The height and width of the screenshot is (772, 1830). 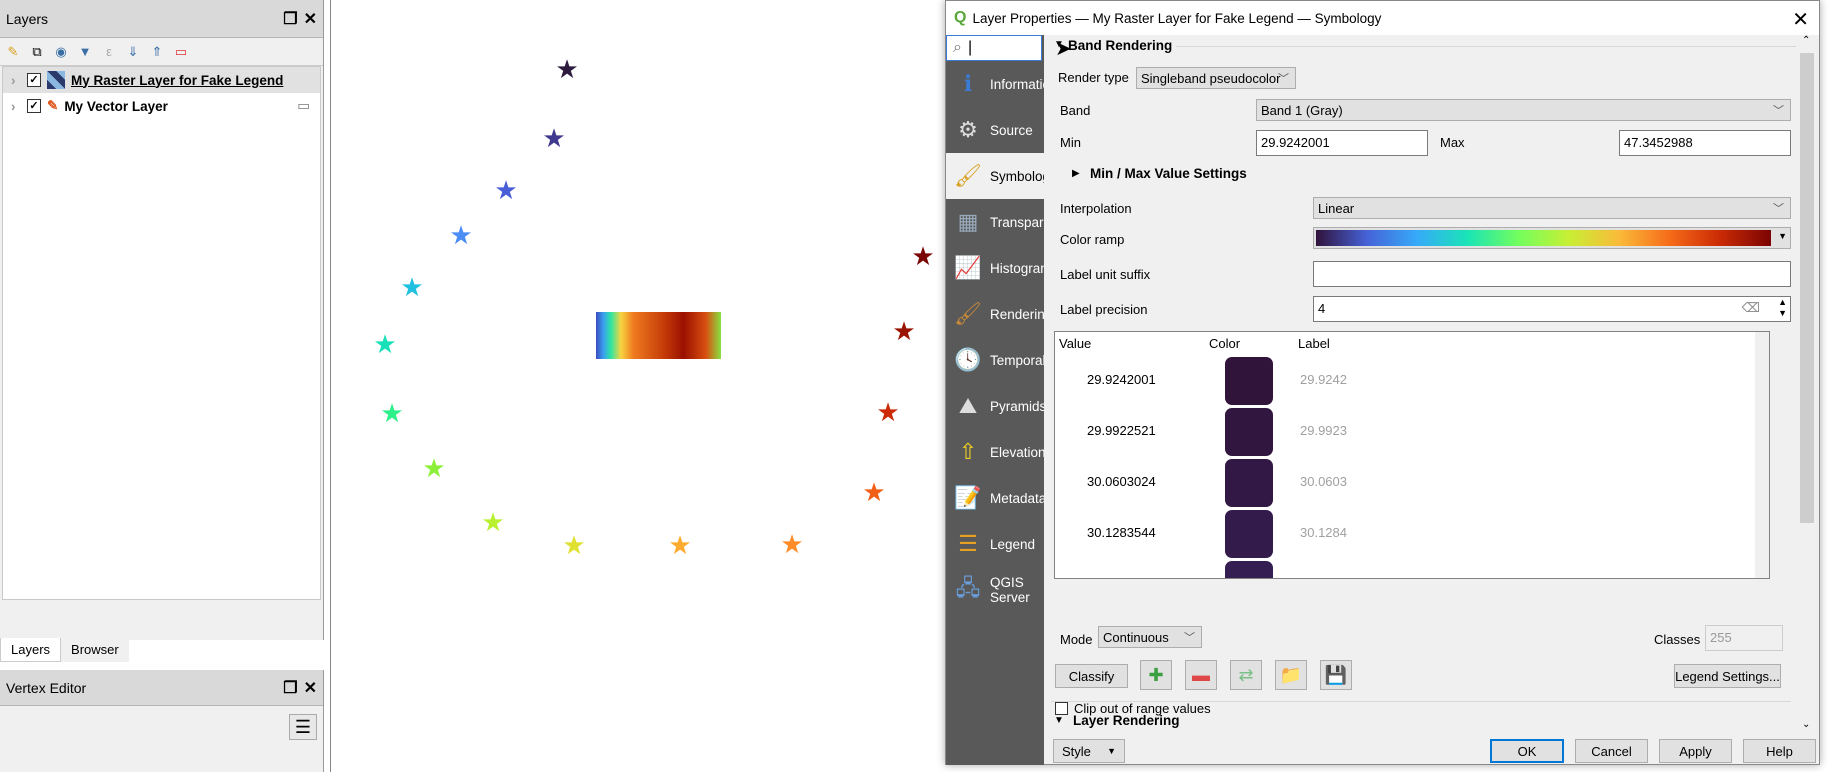 I want to click on sidebar-item-legend: ☰ Legend, so click(x=995, y=544).